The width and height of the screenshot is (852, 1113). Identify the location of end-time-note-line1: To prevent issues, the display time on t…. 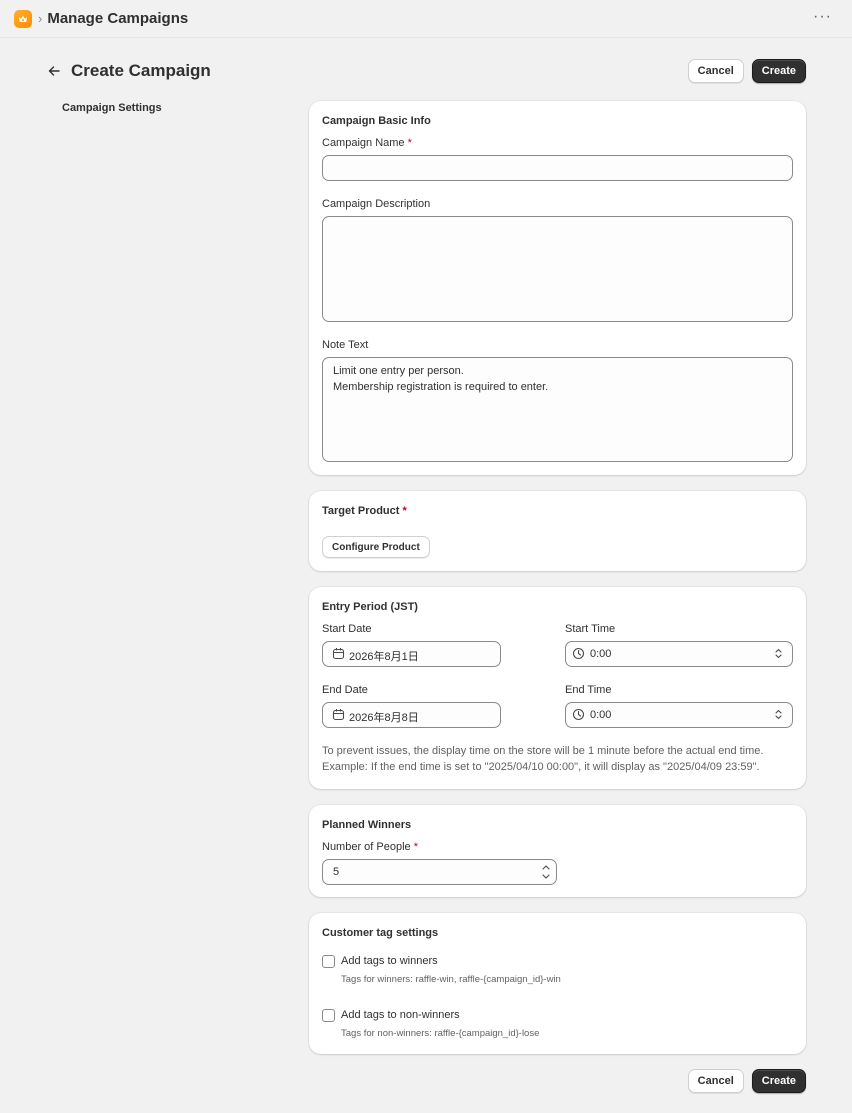
(543, 751).